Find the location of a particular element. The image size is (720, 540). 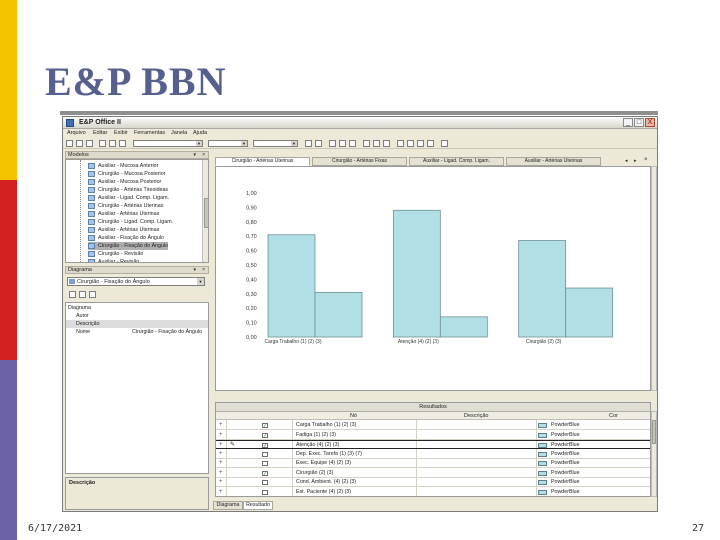

menu-ajuda: Ajuda is located at coordinates (200, 133).